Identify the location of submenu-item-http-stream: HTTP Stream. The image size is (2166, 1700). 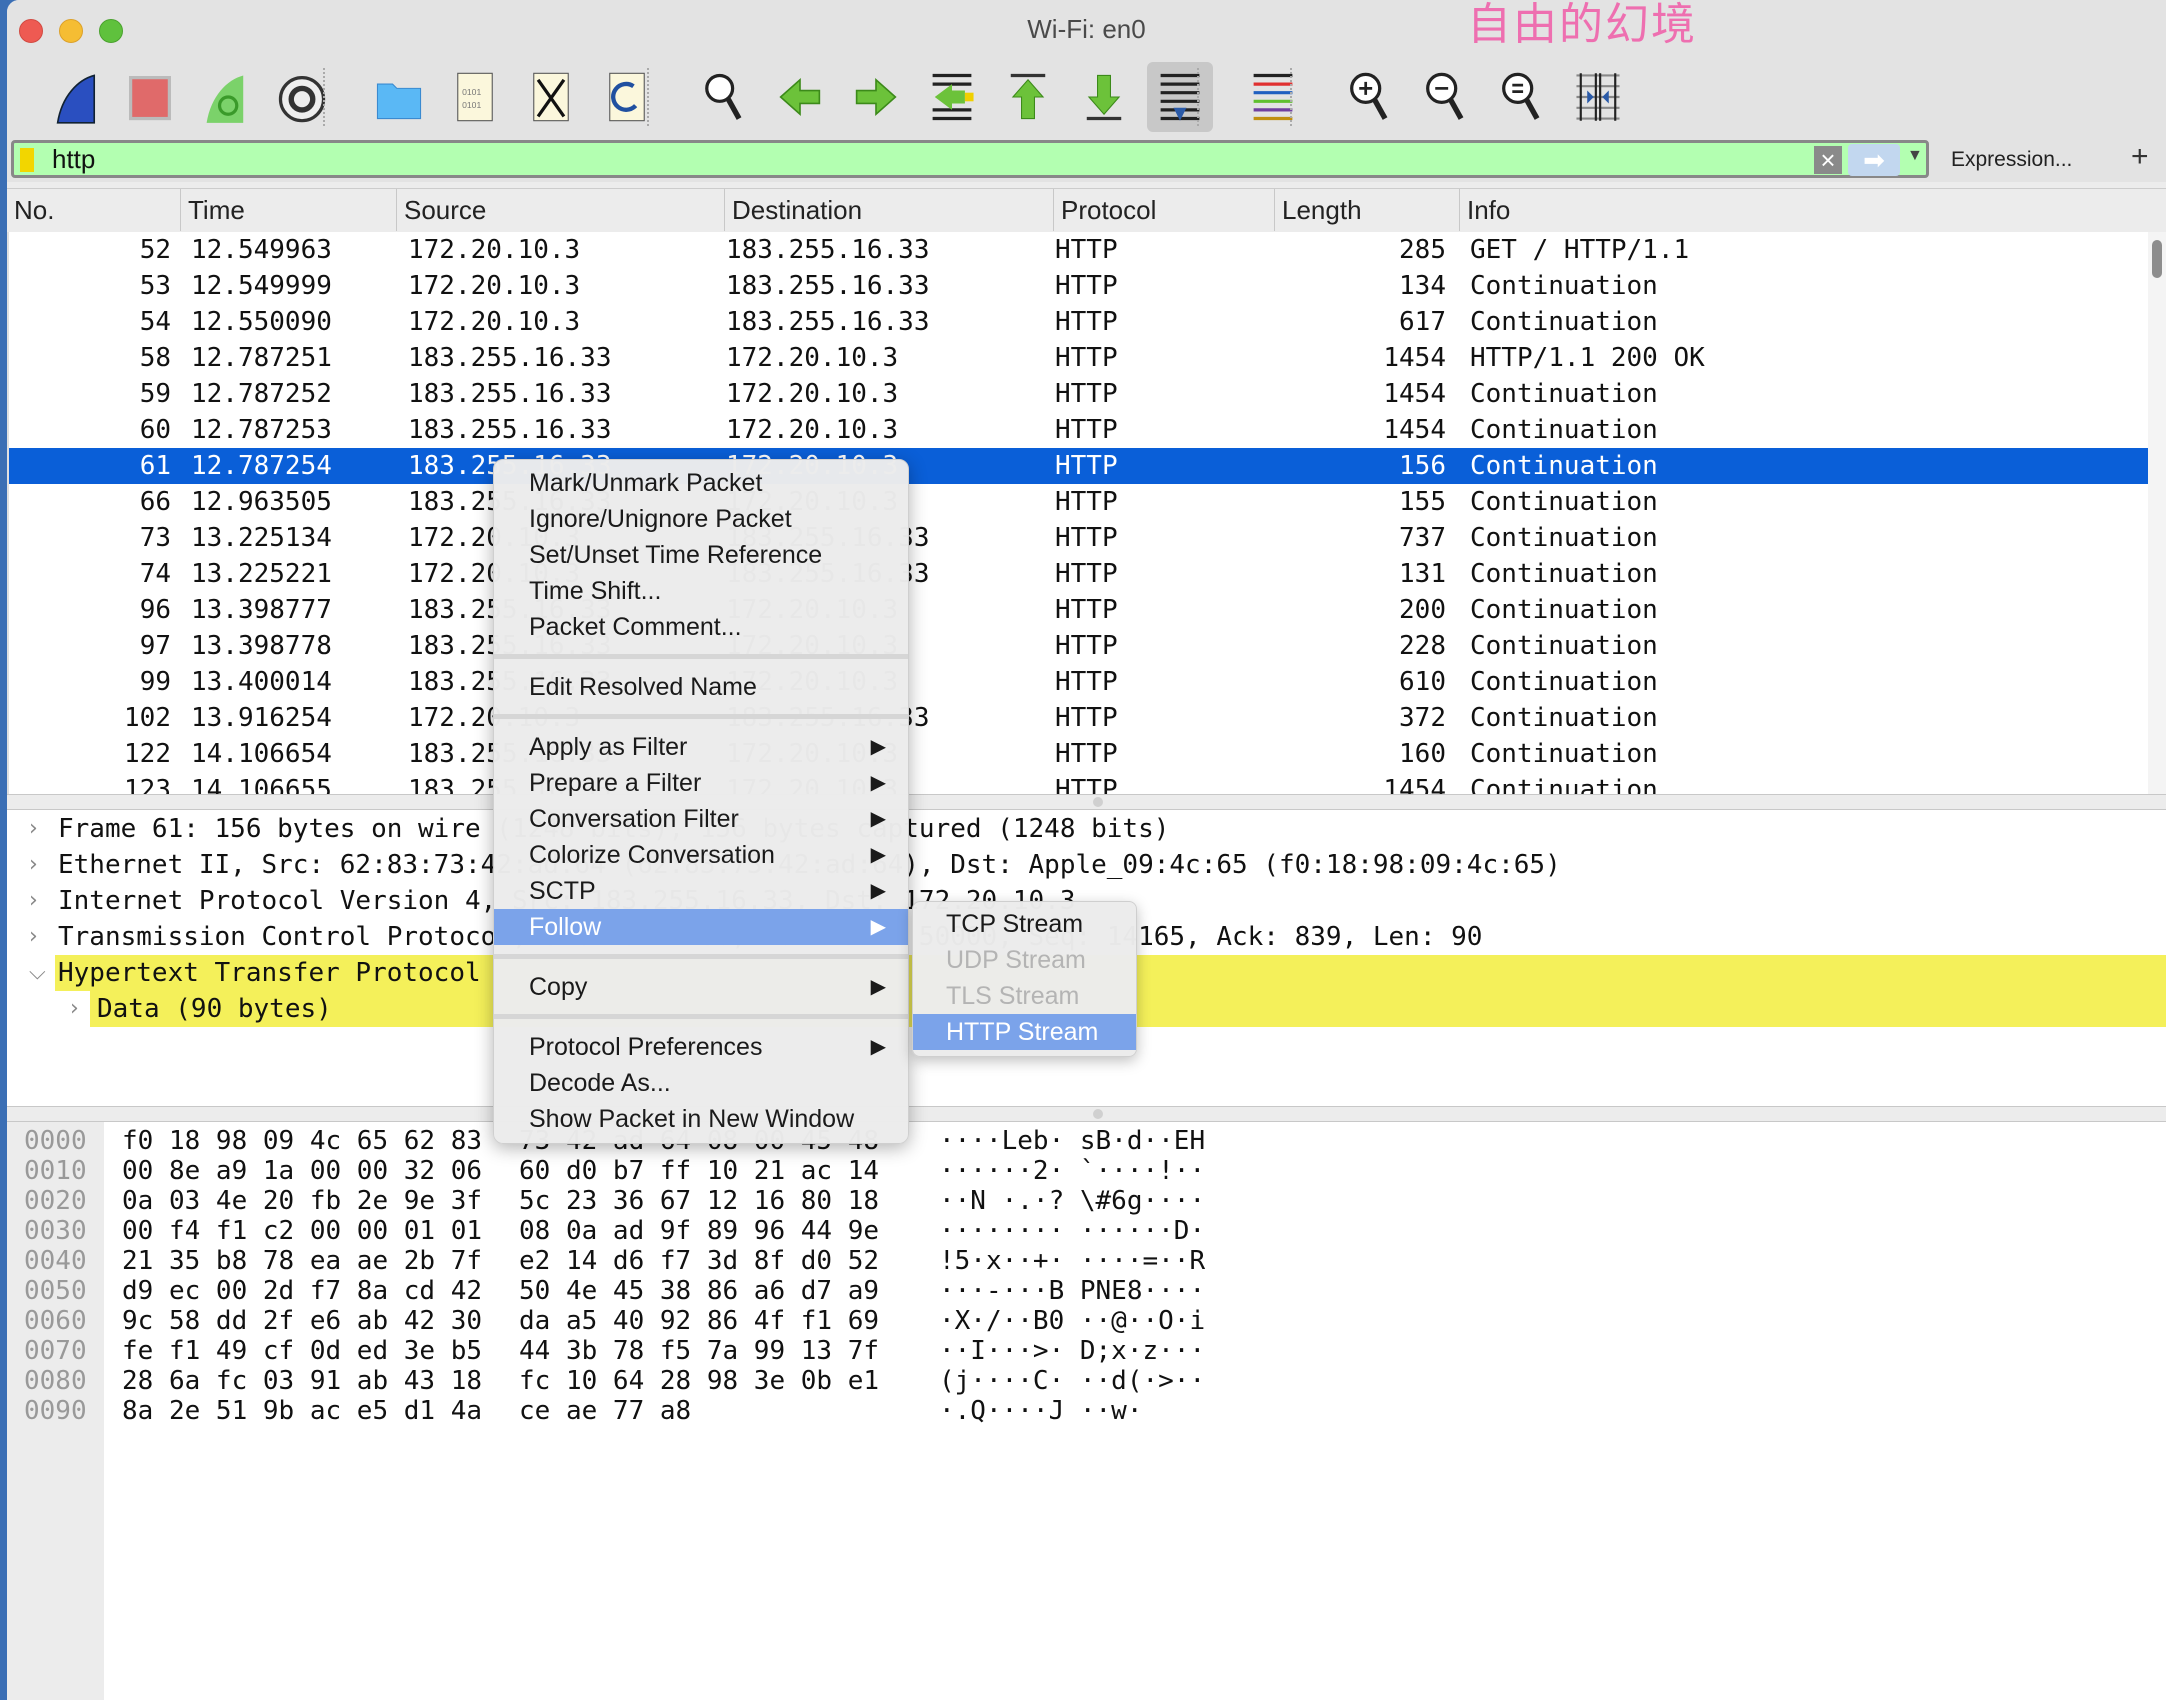
(1024, 1032).